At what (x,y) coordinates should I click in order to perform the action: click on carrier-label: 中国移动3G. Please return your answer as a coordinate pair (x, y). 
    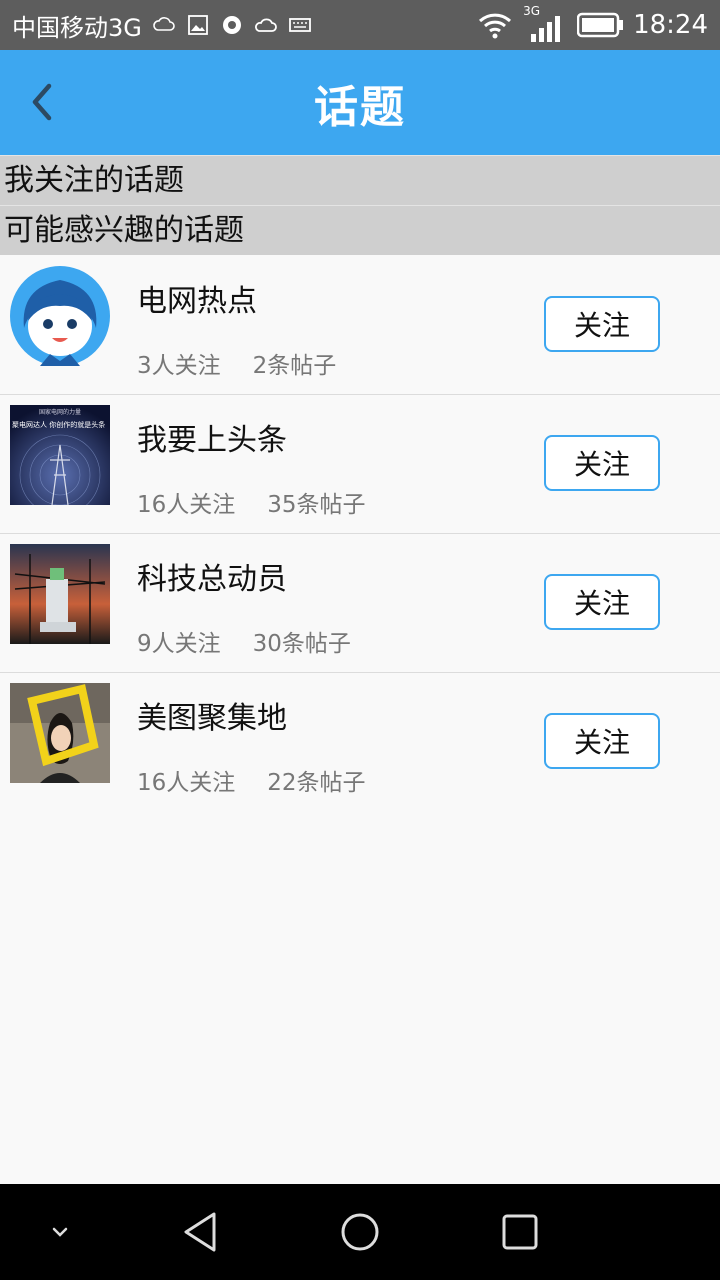
    Looking at the image, I should click on (77, 27).